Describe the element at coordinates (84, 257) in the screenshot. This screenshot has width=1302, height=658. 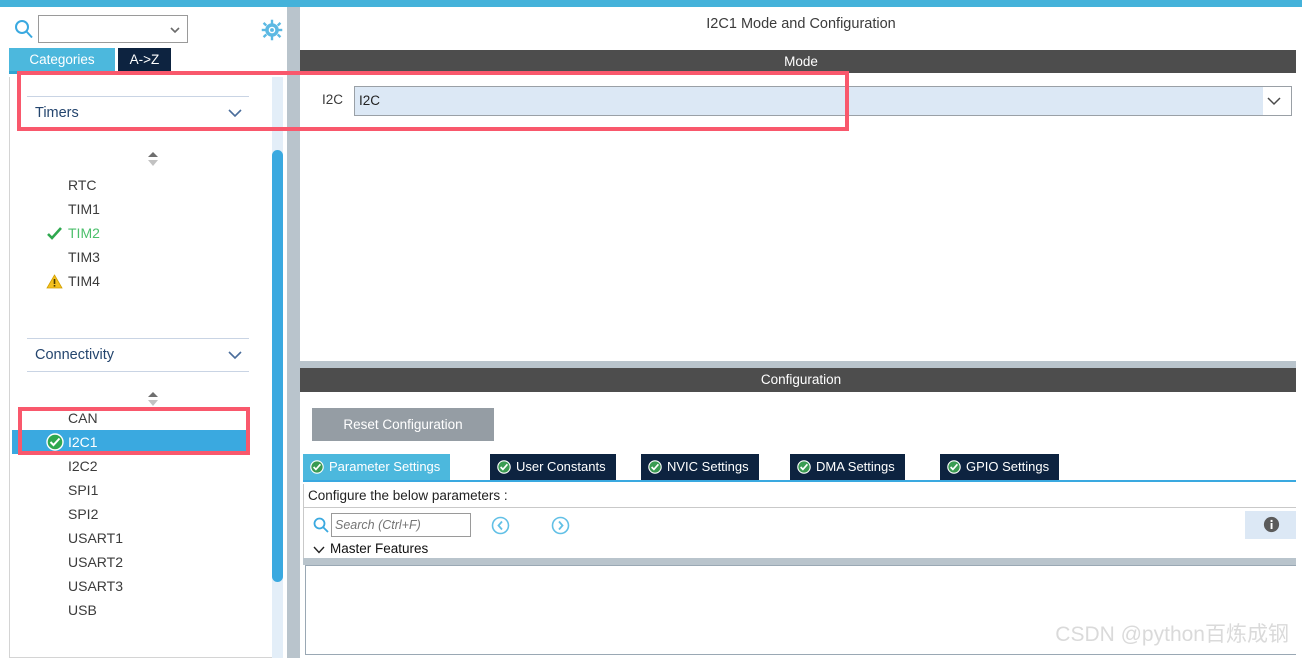
I see `tree-item-label: TIM3` at that location.